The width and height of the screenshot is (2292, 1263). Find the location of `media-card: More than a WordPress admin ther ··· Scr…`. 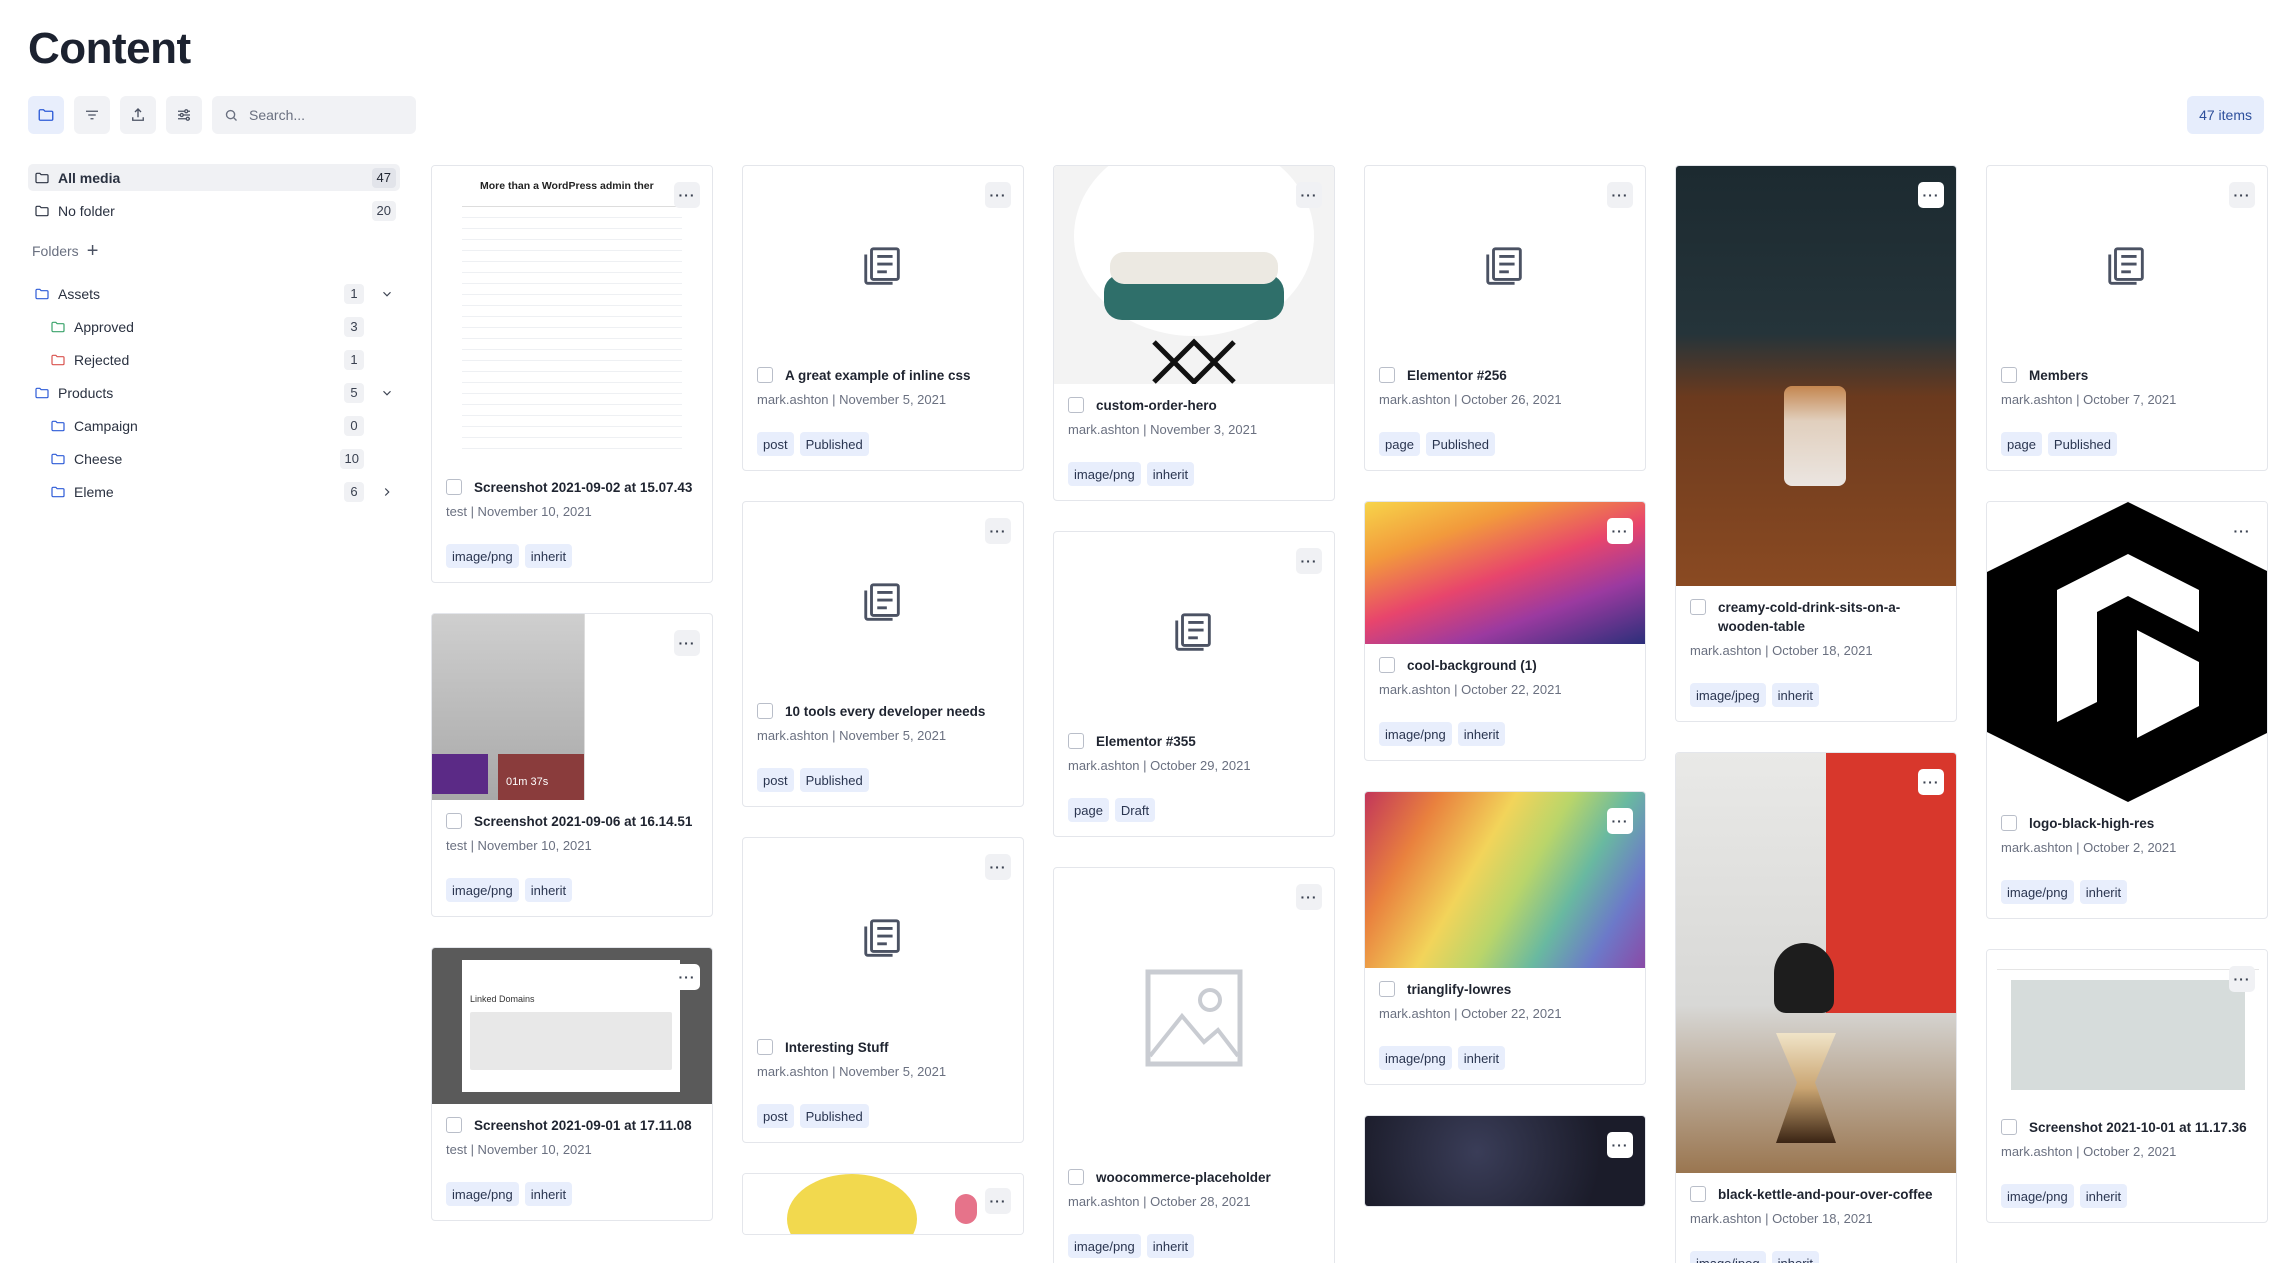

media-card: More than a WordPress admin ther ··· Scr… is located at coordinates (572, 374).